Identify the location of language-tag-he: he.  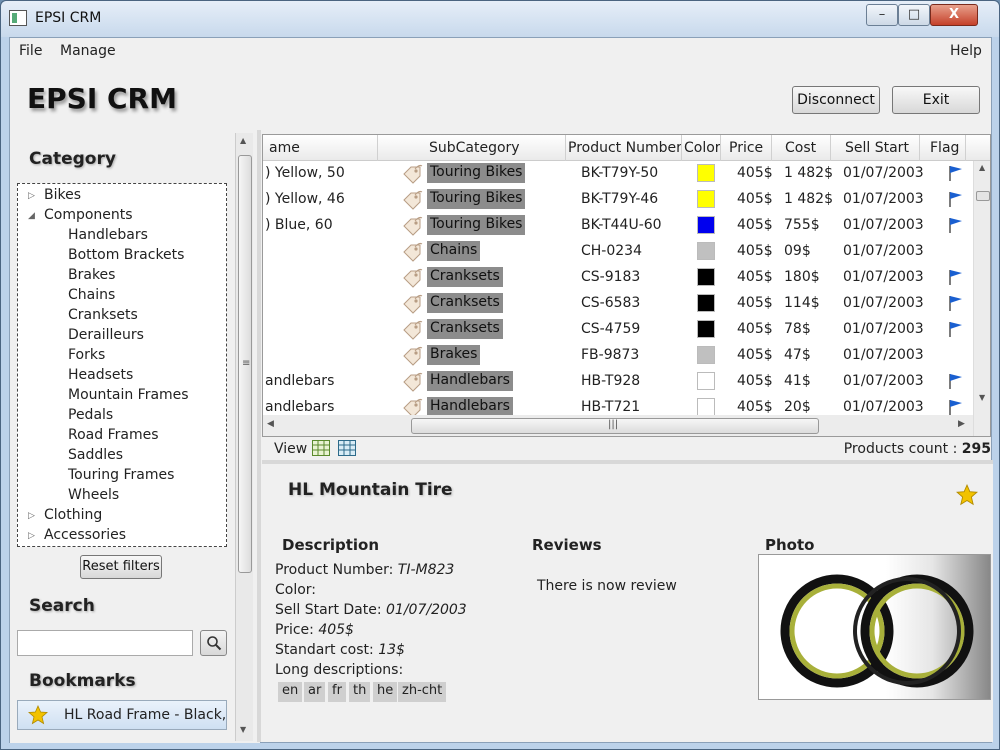
(385, 692).